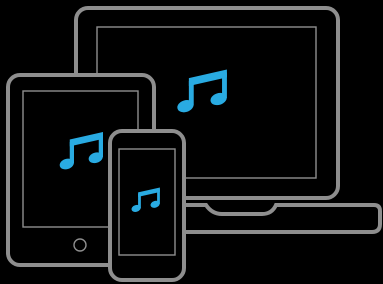  What do you see at coordinates (202, 92) in the screenshot?
I see `music-note-icon` at bounding box center [202, 92].